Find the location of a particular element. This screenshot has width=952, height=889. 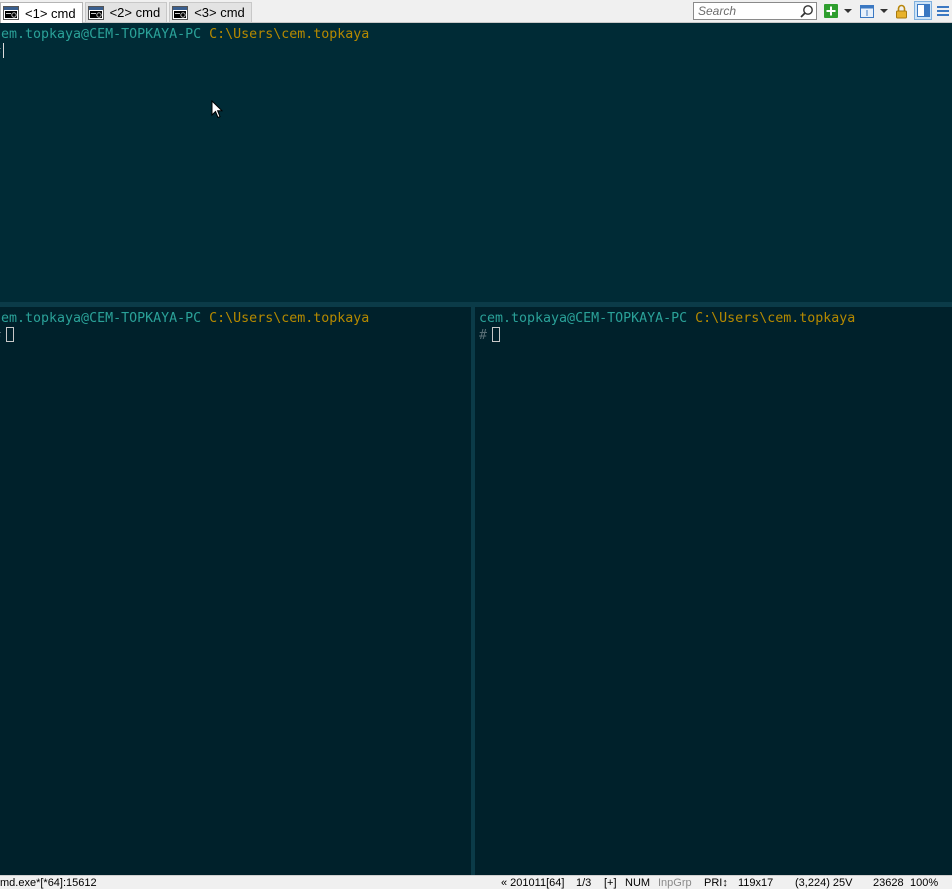

tab-console-1: <1> cmd is located at coordinates (41, 12).